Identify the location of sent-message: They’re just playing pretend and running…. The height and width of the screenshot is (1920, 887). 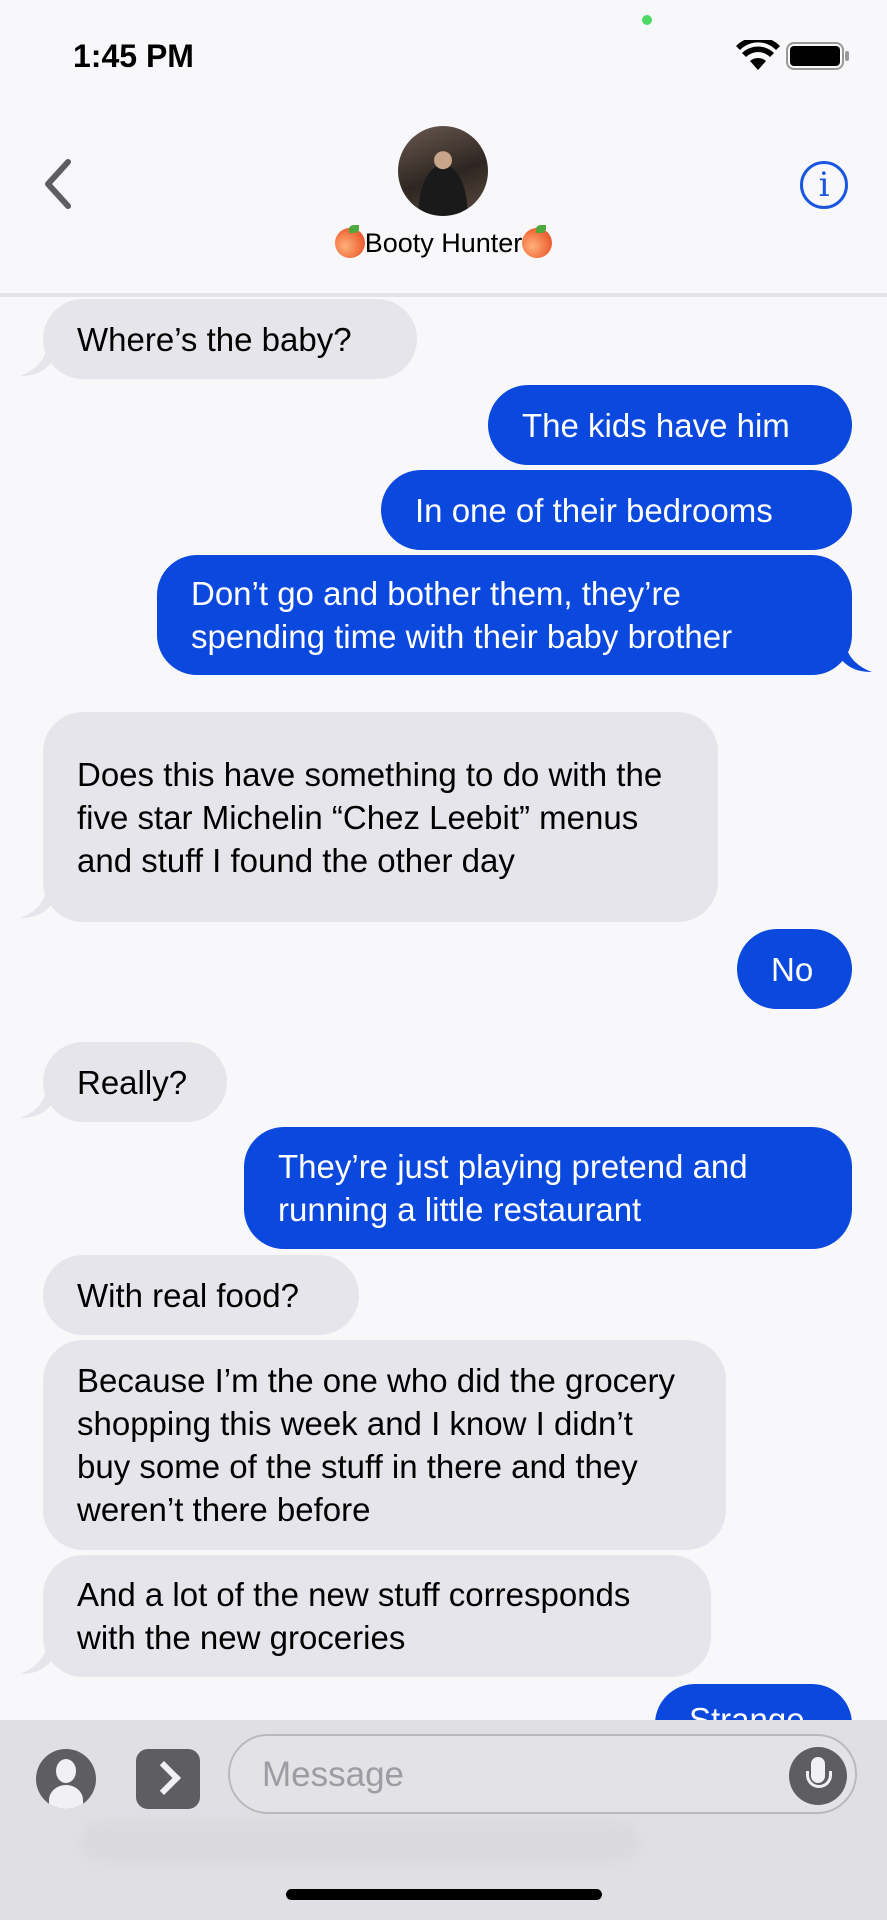
(548, 1188).